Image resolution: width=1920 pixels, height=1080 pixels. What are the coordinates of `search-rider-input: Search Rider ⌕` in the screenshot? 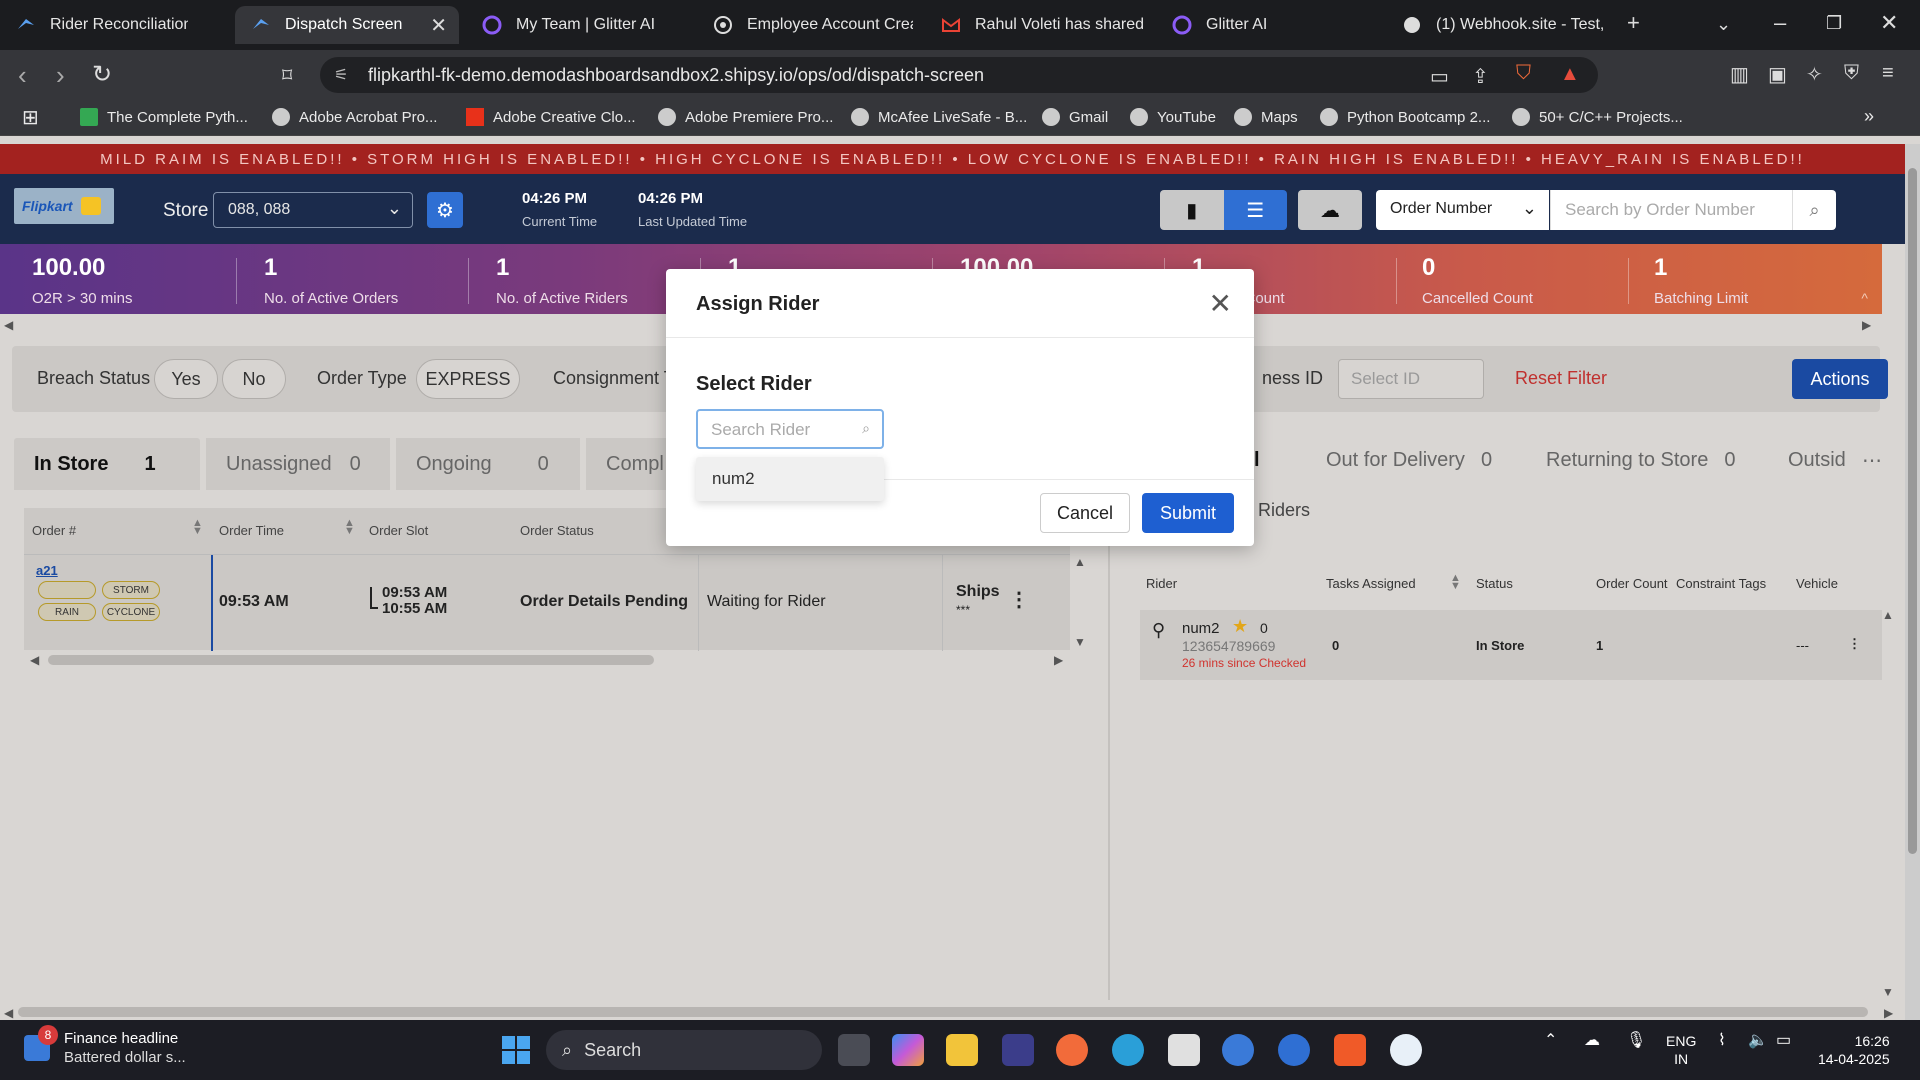 It's located at (790, 429).